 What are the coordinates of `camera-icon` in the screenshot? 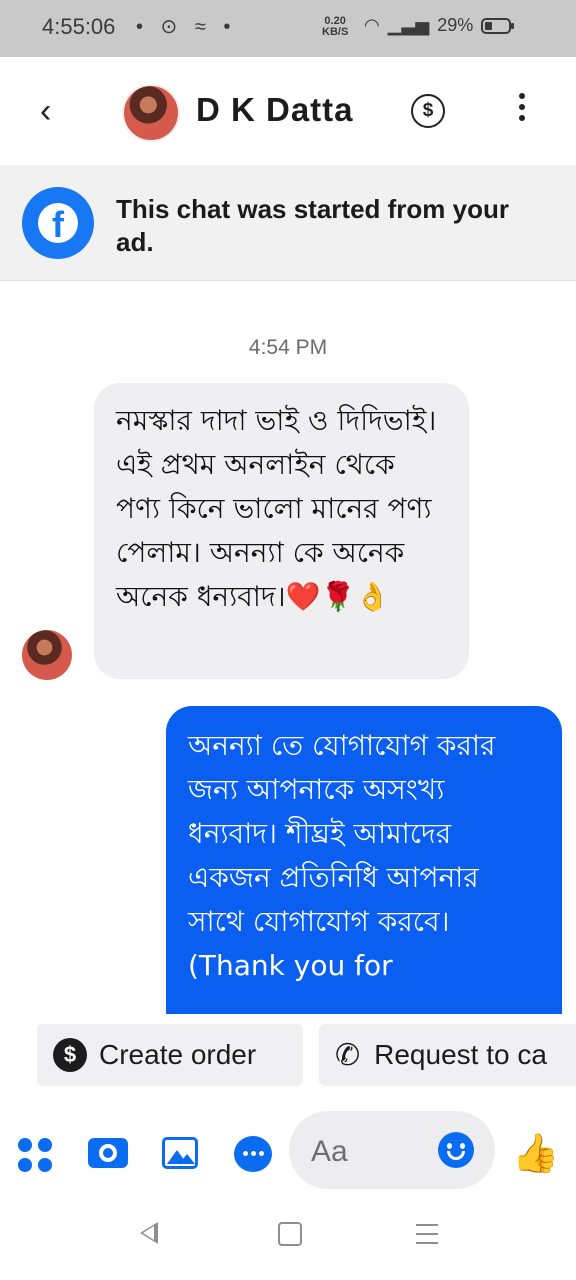 It's located at (108, 1153).